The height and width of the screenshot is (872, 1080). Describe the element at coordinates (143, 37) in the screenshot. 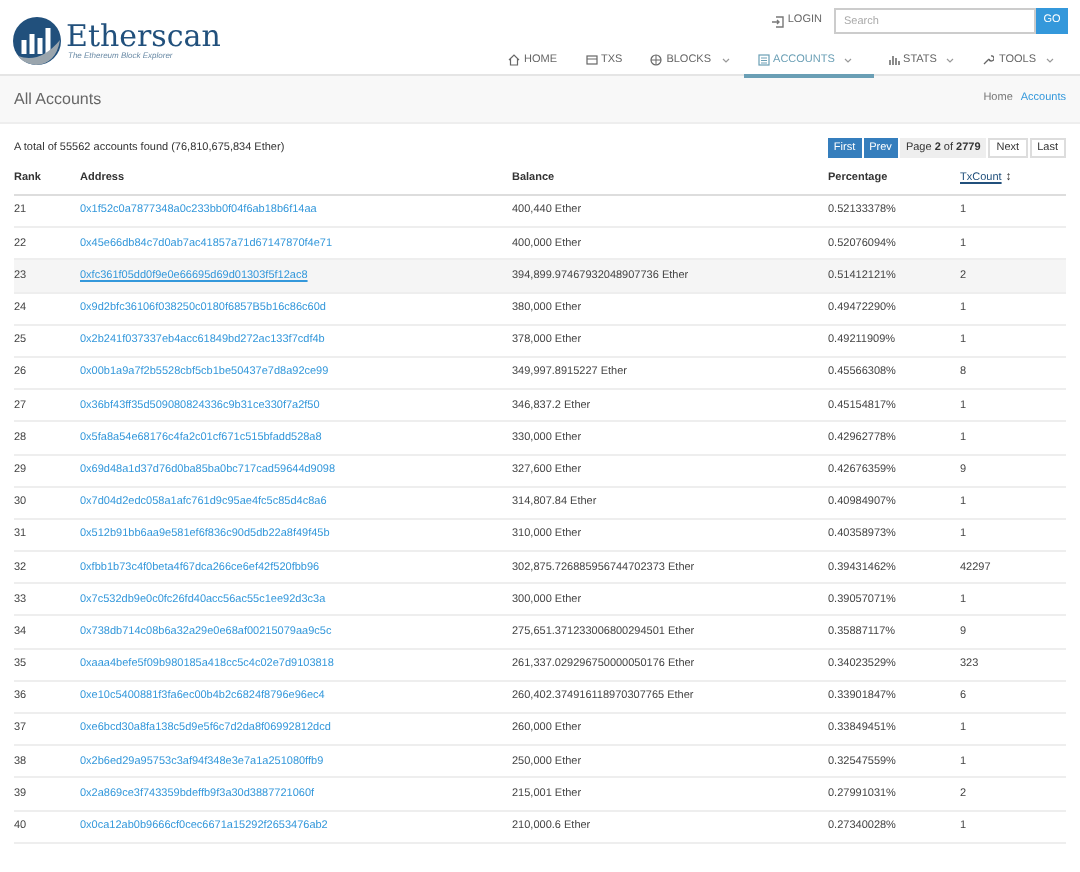

I see `logo-title: Etherscan` at that location.